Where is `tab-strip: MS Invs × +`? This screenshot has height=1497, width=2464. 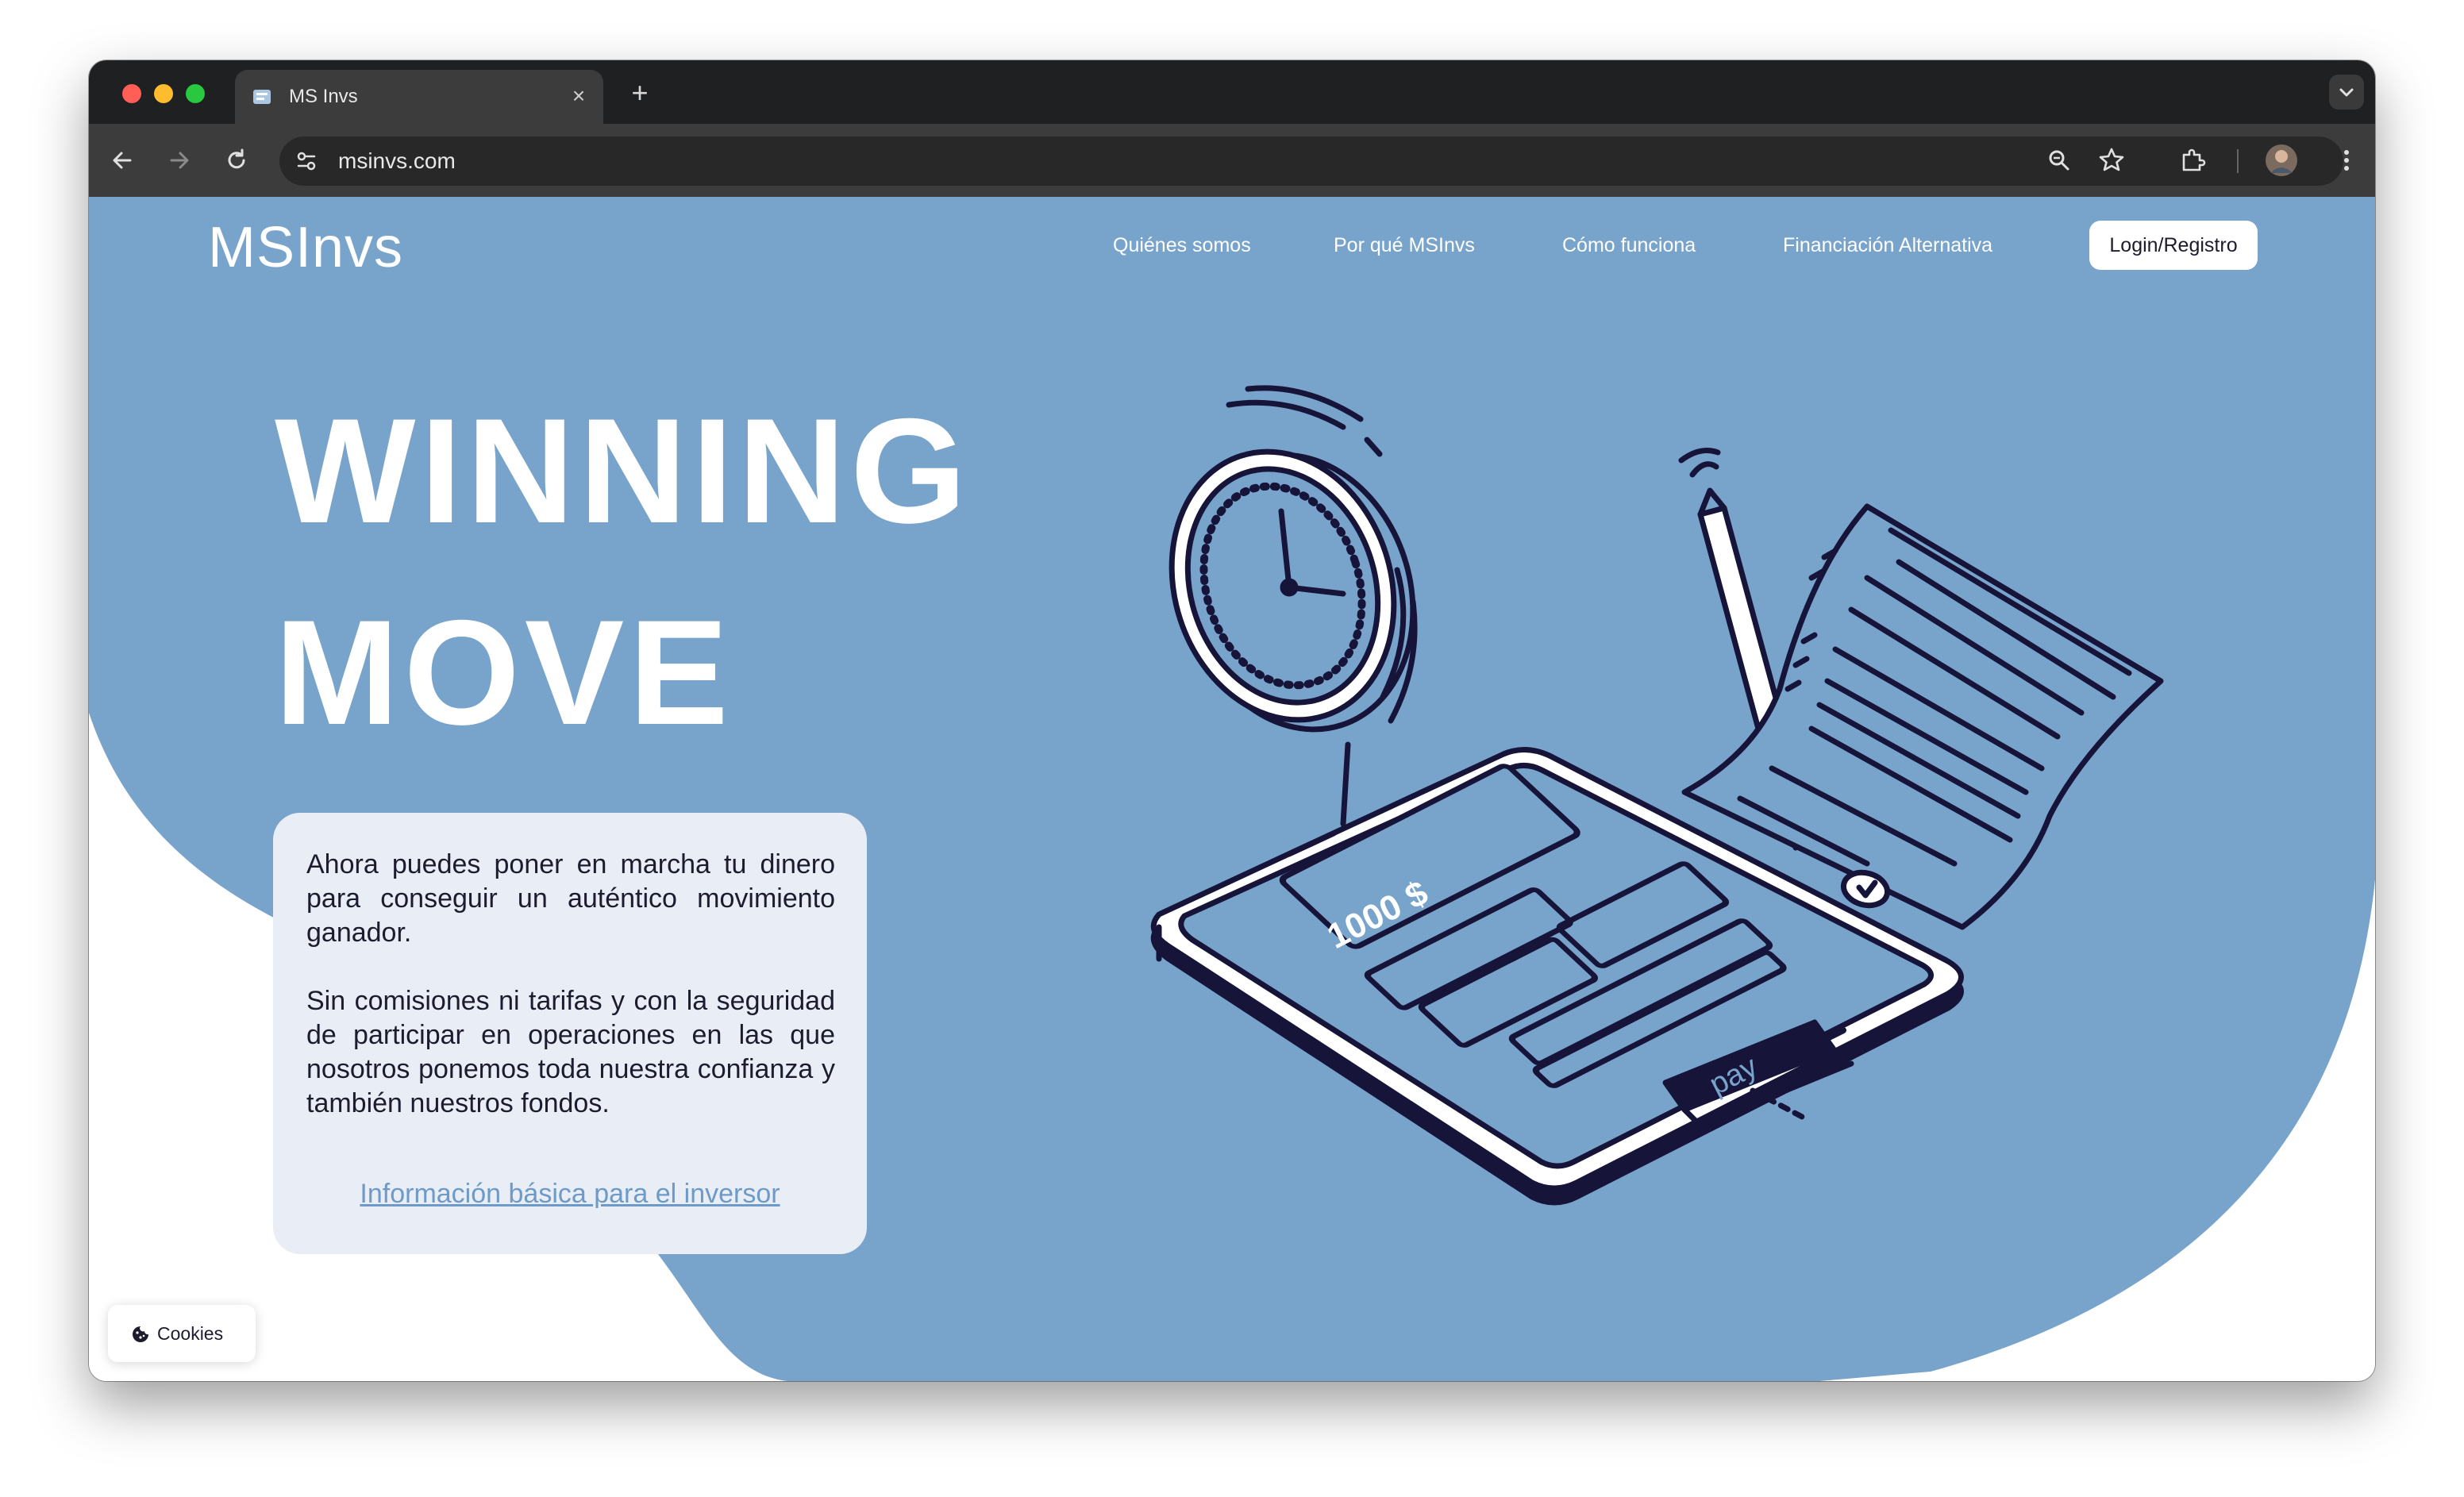 tab-strip: MS Invs × + is located at coordinates (1232, 92).